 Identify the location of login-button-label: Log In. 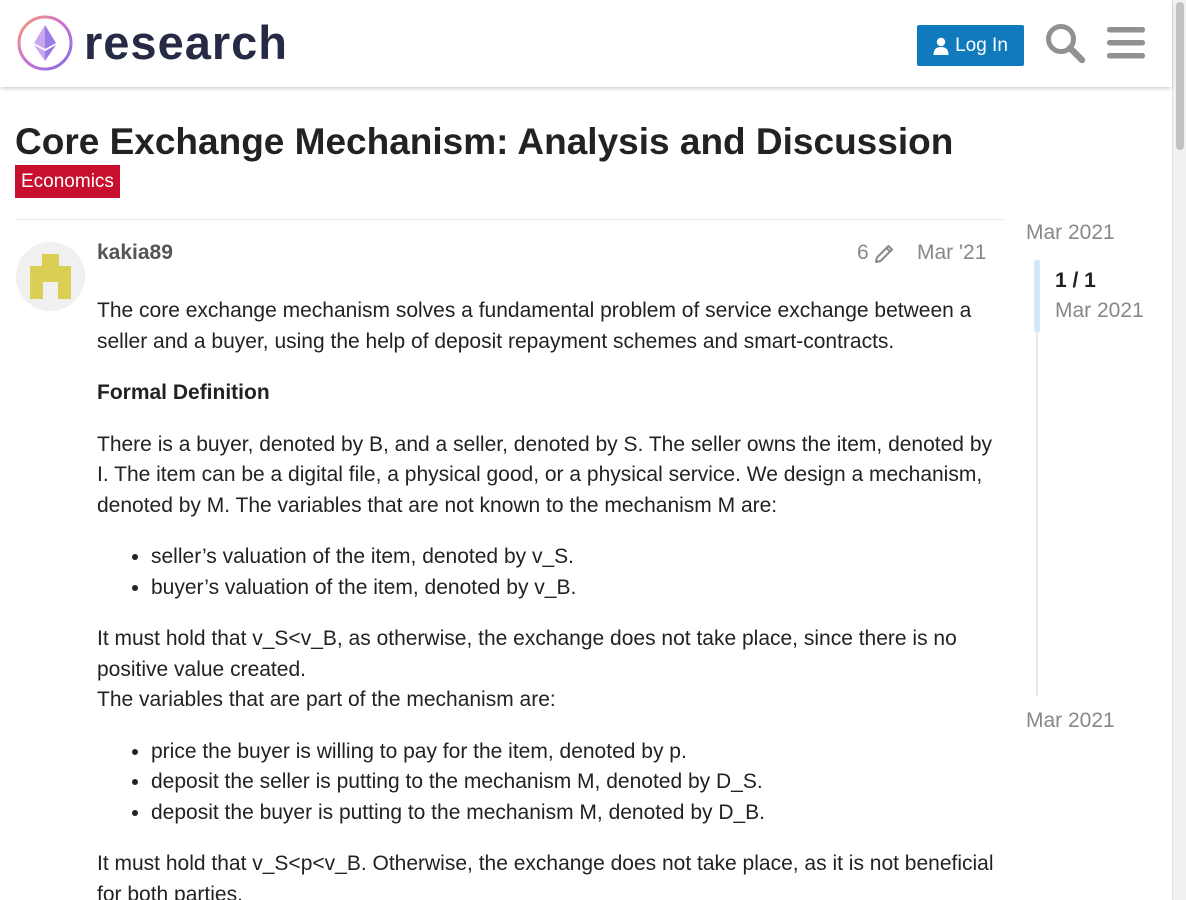
(981, 45).